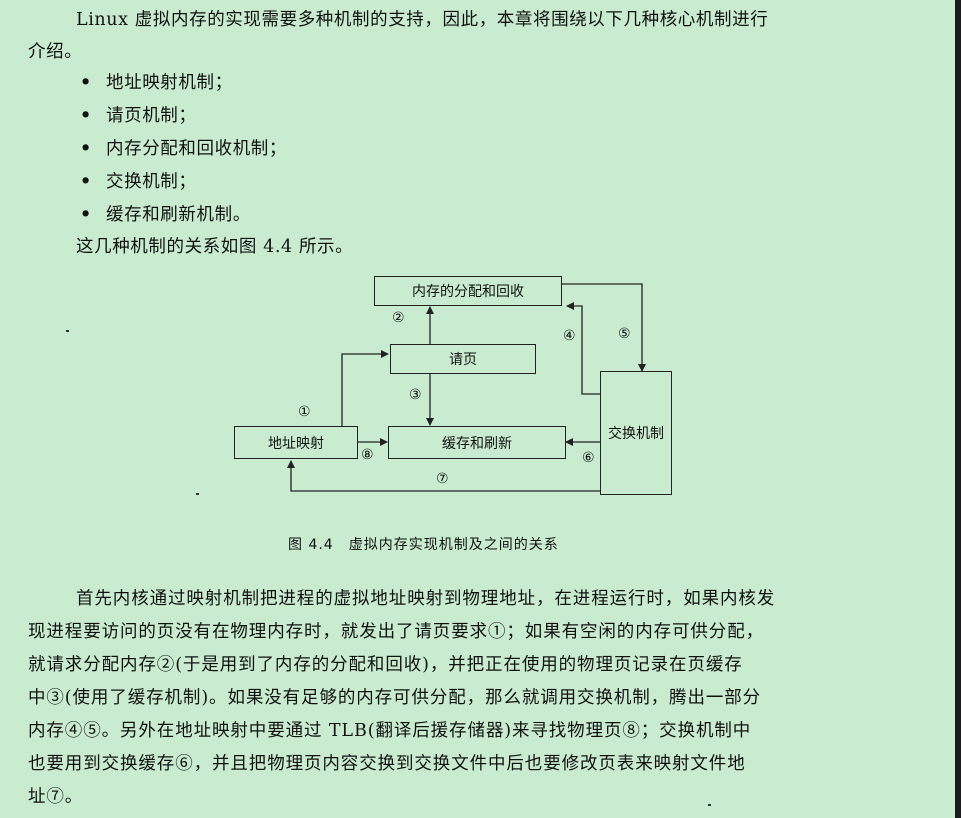  What do you see at coordinates (398, 318) in the screenshot?
I see `label-2: ②` at bounding box center [398, 318].